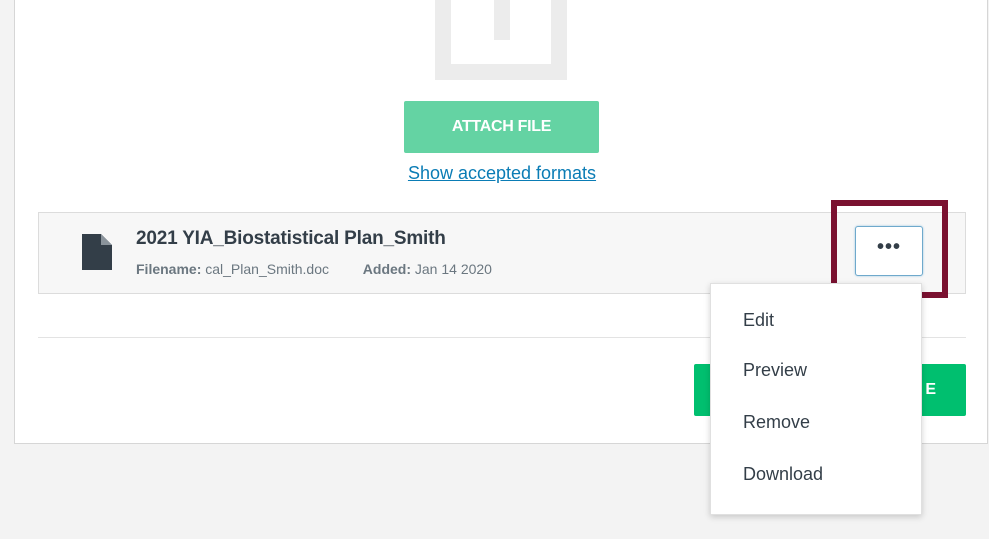 The image size is (989, 539). I want to click on menu-item-remove: Remove, so click(816, 422).